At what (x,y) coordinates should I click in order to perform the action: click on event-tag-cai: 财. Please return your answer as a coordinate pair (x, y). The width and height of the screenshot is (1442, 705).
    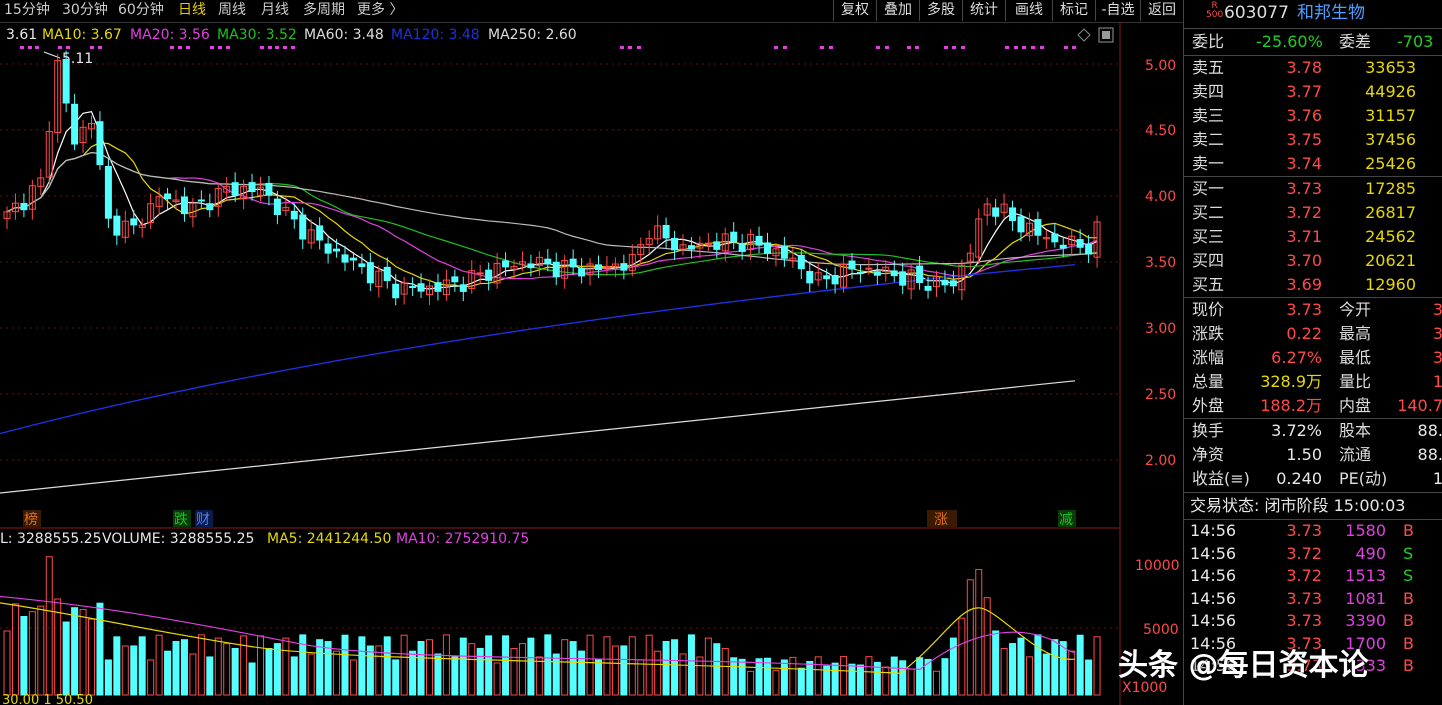
    Looking at the image, I should click on (204, 519).